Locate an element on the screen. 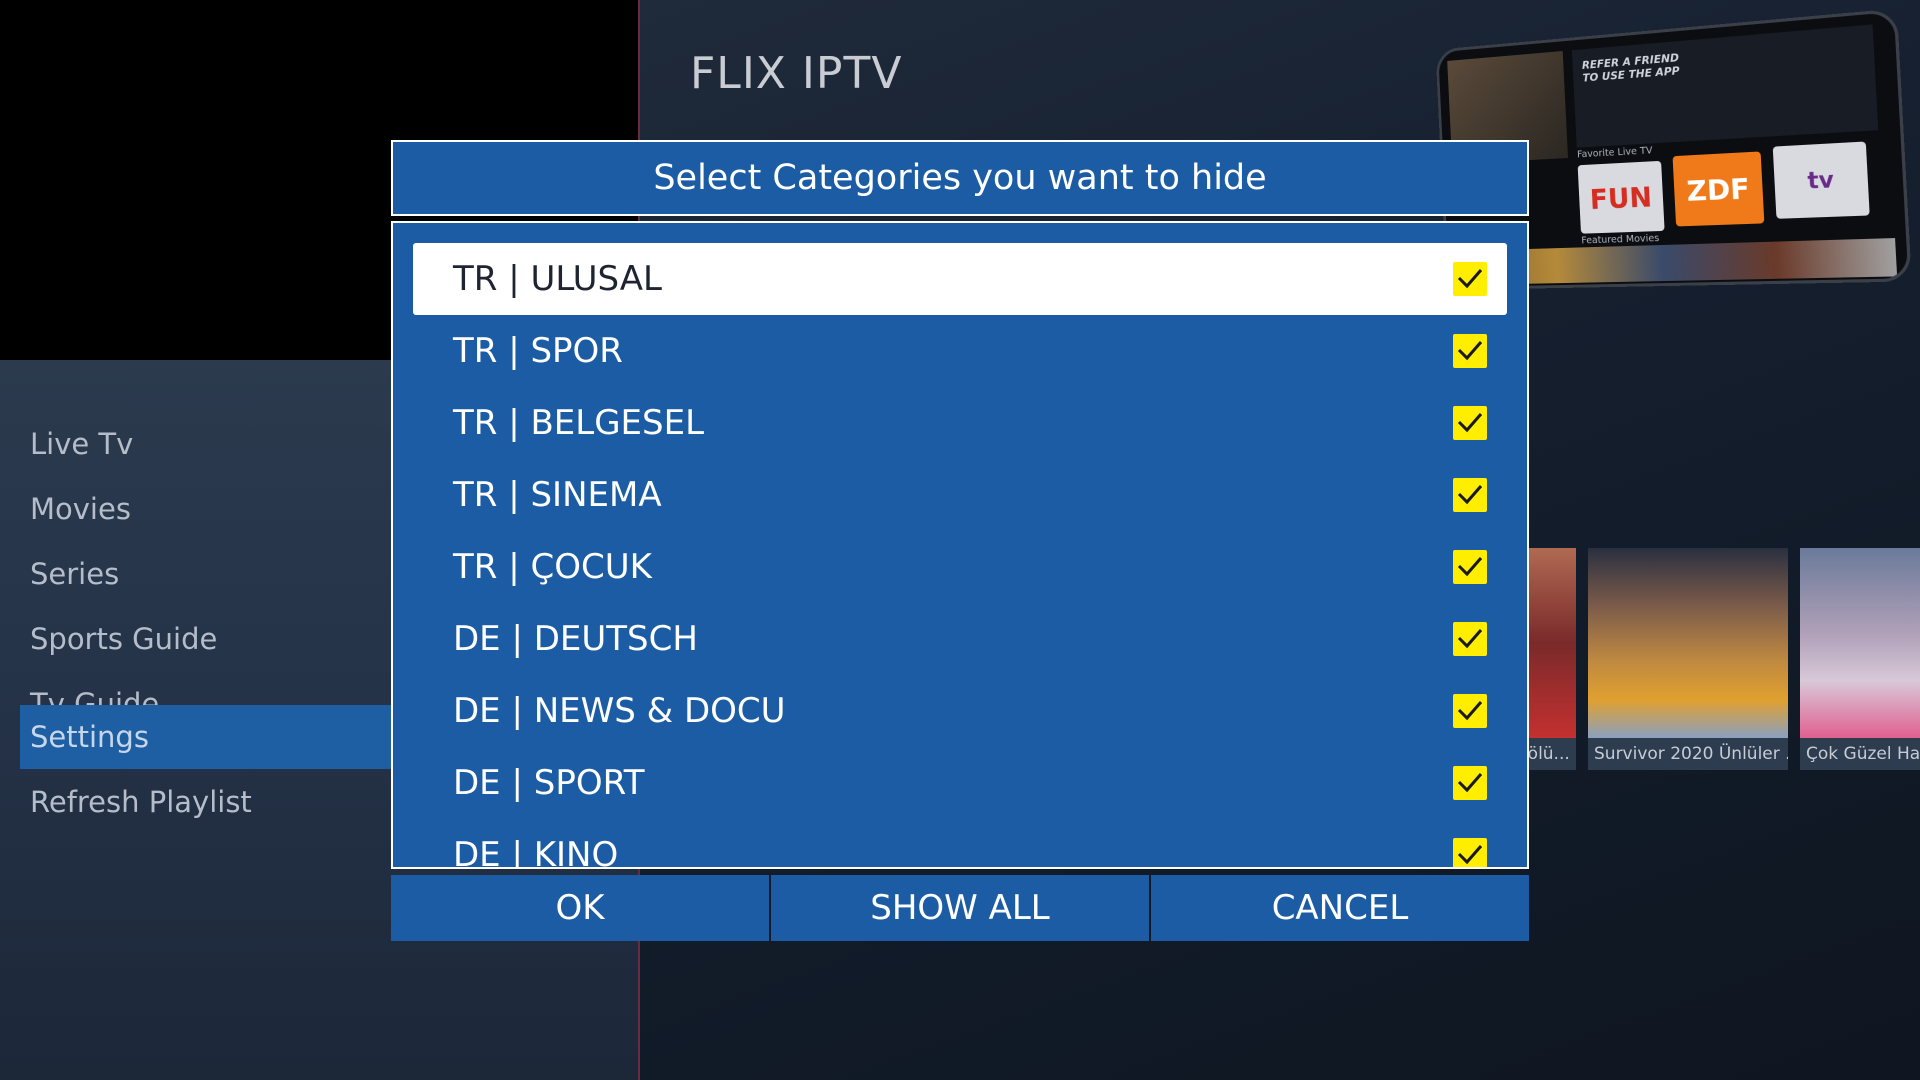 This screenshot has height=1080, width=1920. app-title: FLIX IPTV is located at coordinates (796, 73).